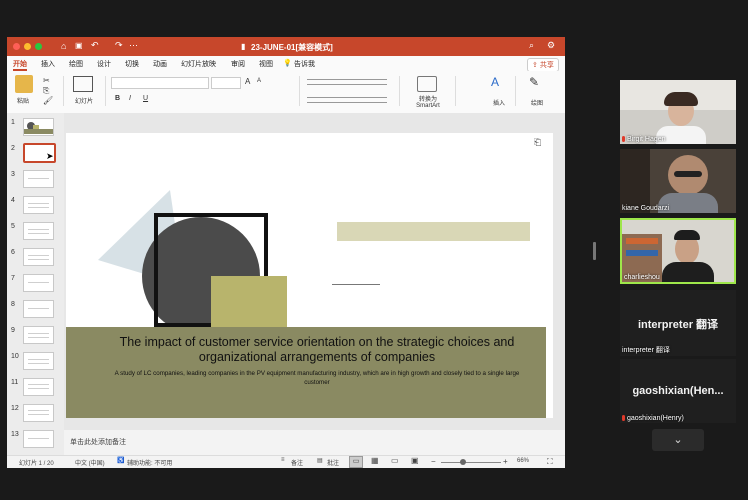 This screenshot has width=748, height=500. I want to click on zoom-window-button, so click(38, 46).